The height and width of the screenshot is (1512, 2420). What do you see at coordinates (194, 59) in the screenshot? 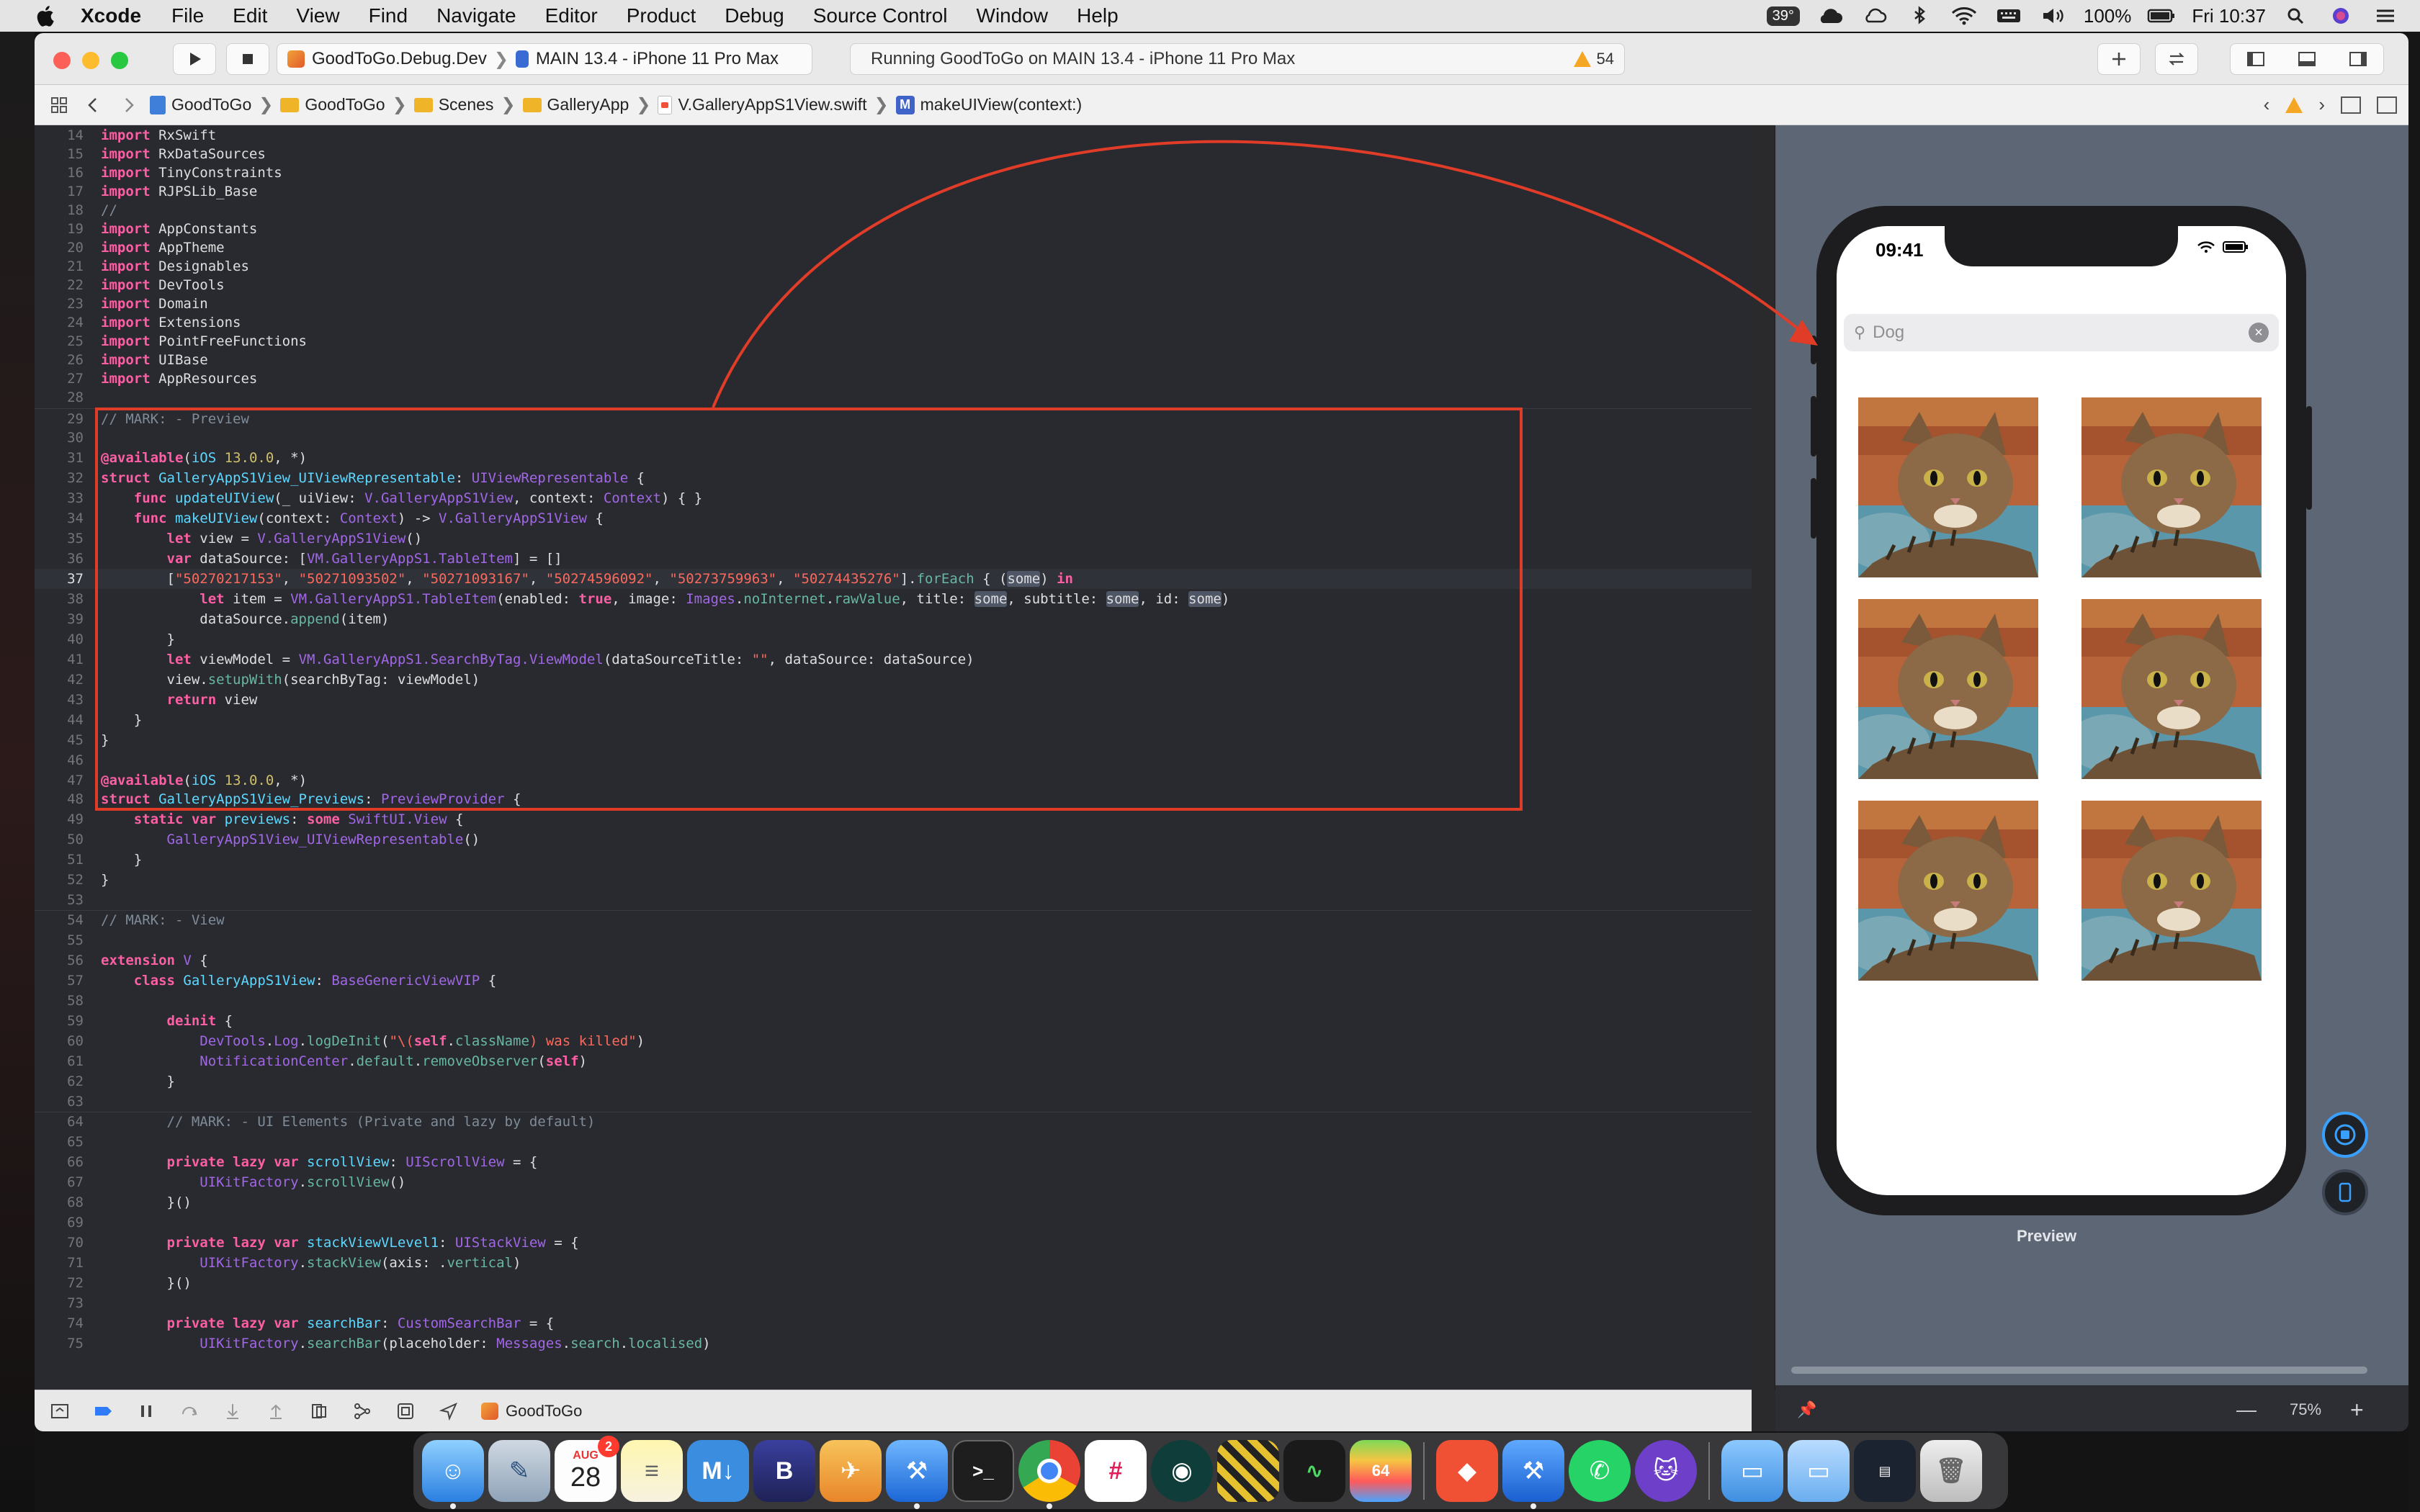
I see `run-button` at bounding box center [194, 59].